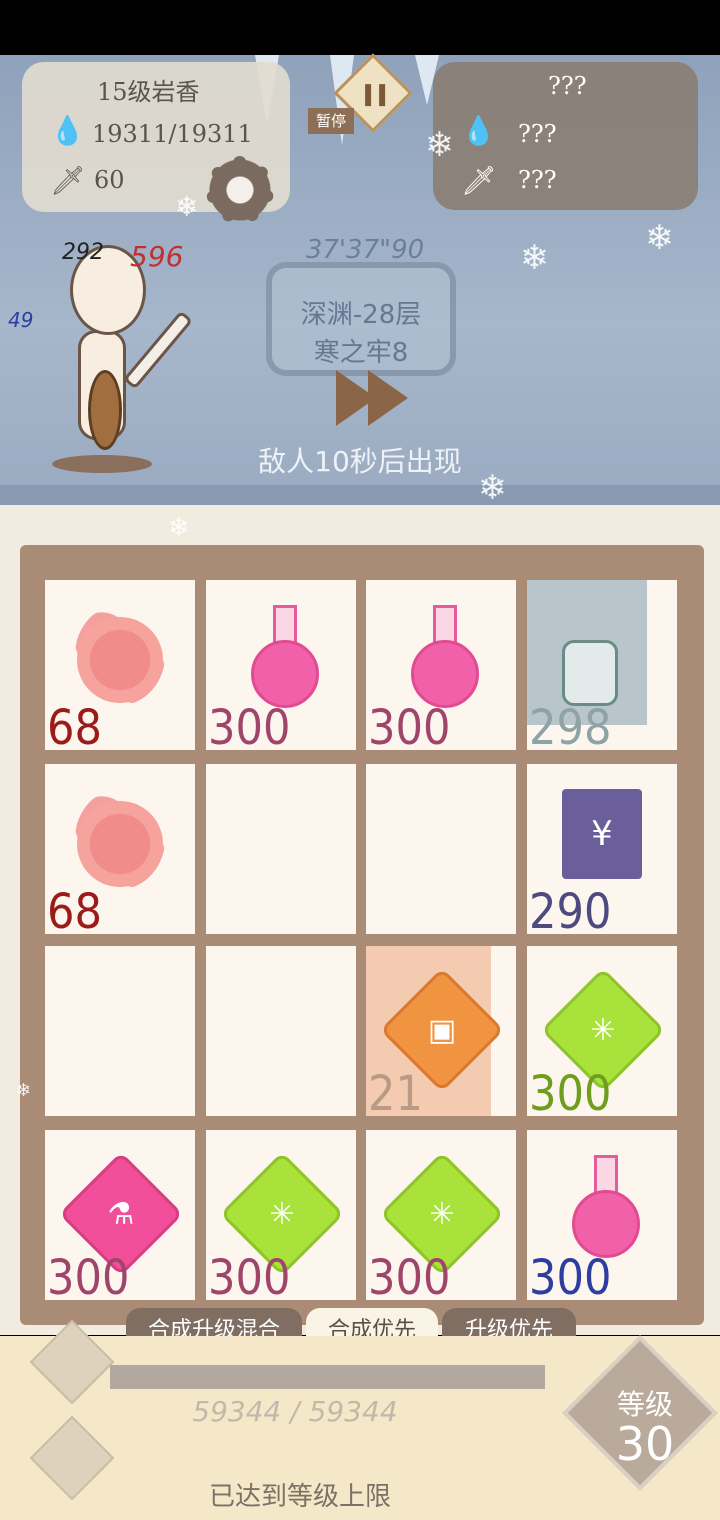  What do you see at coordinates (172, 134) in the screenshot?
I see `player-hp: 19311/19311` at bounding box center [172, 134].